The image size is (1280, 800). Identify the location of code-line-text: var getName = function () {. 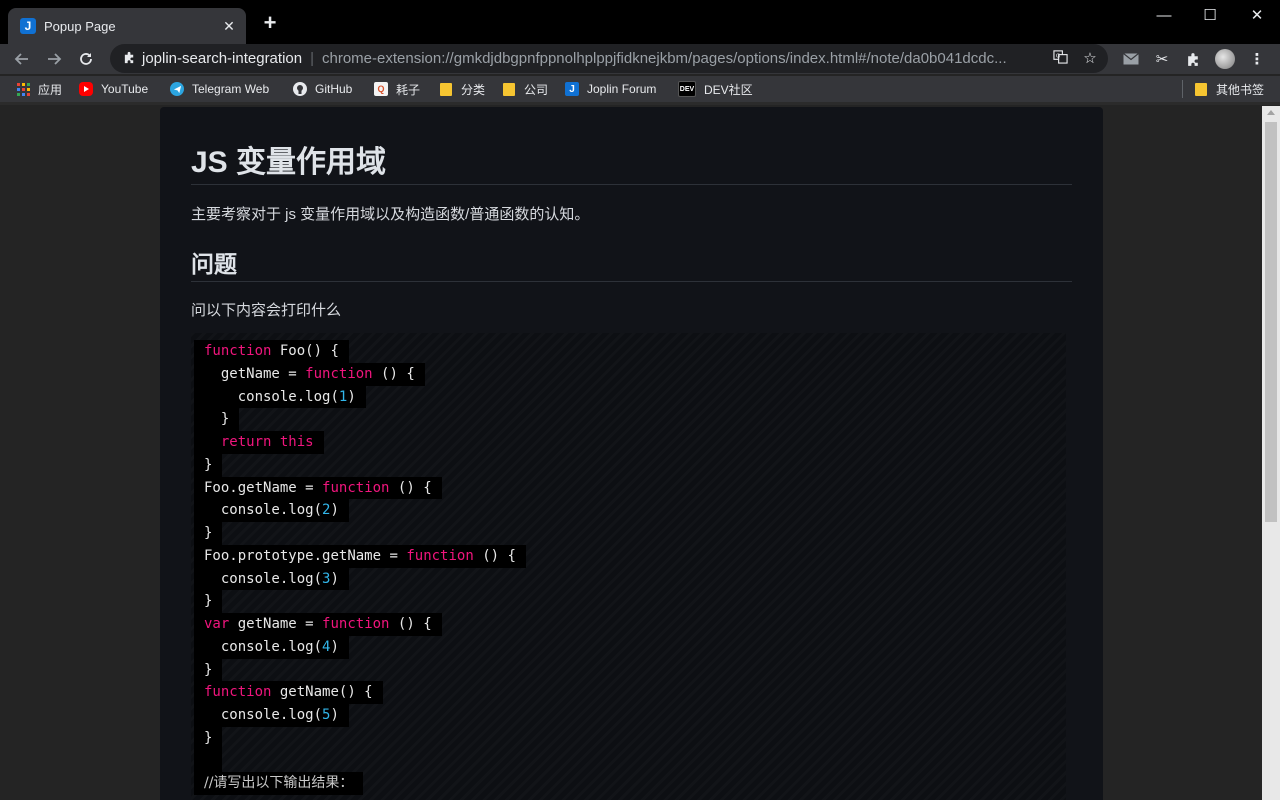
(318, 624).